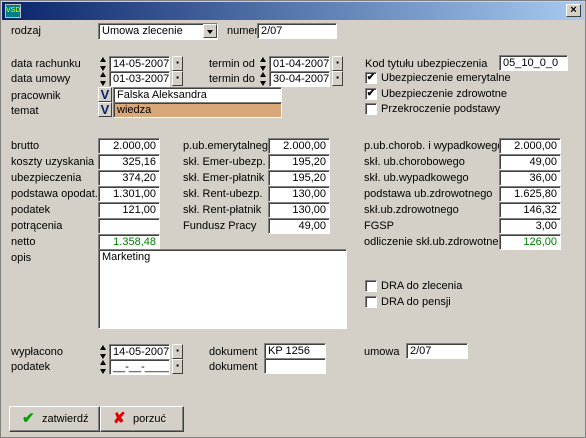  What do you see at coordinates (129, 162) in the screenshot?
I see `koszty-input: 325,16` at bounding box center [129, 162].